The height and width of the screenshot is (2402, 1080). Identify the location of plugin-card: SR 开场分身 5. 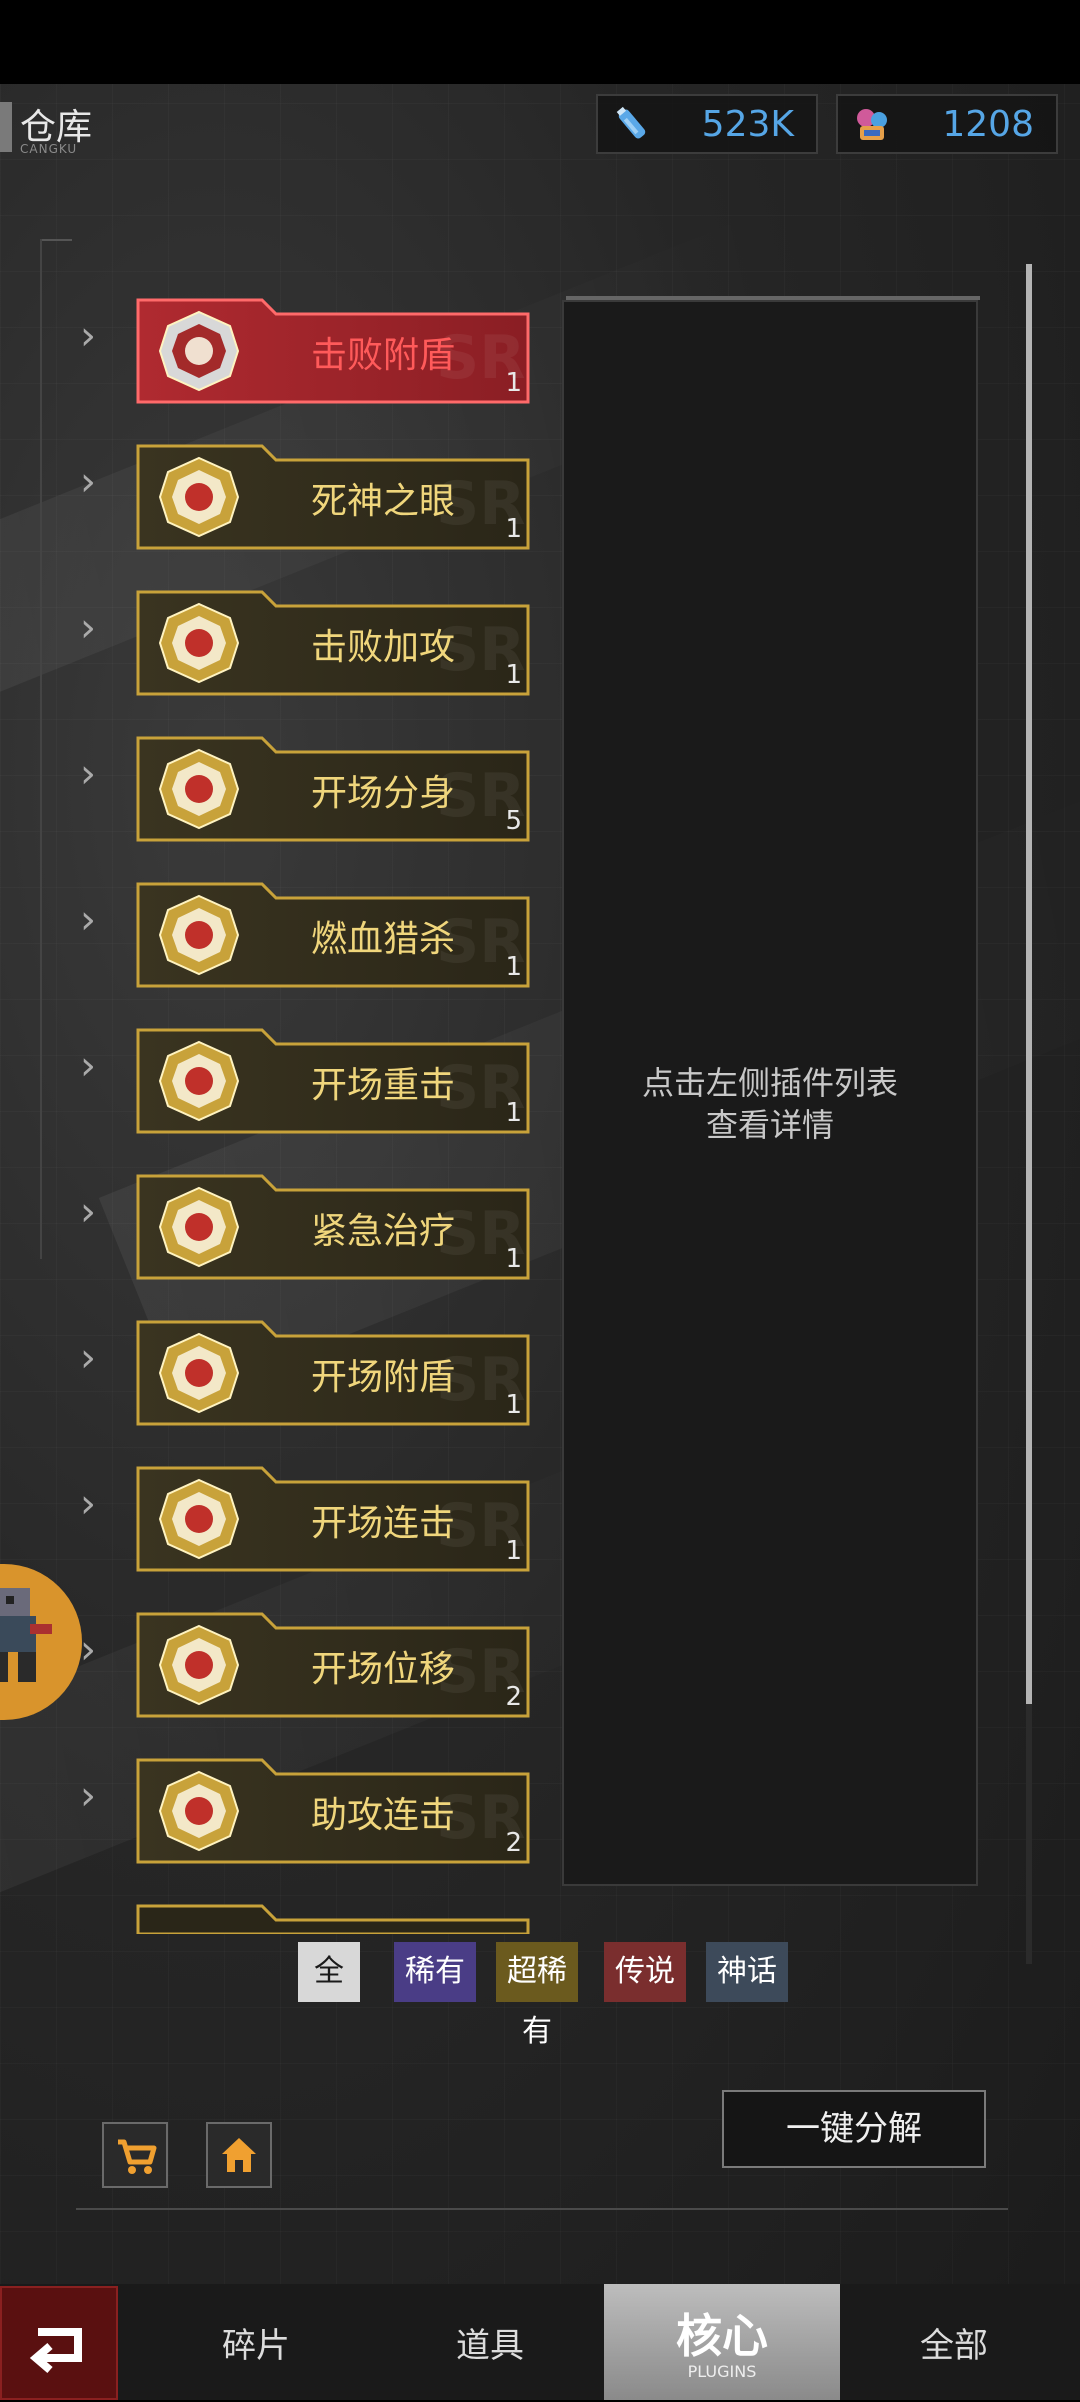
(333, 789).